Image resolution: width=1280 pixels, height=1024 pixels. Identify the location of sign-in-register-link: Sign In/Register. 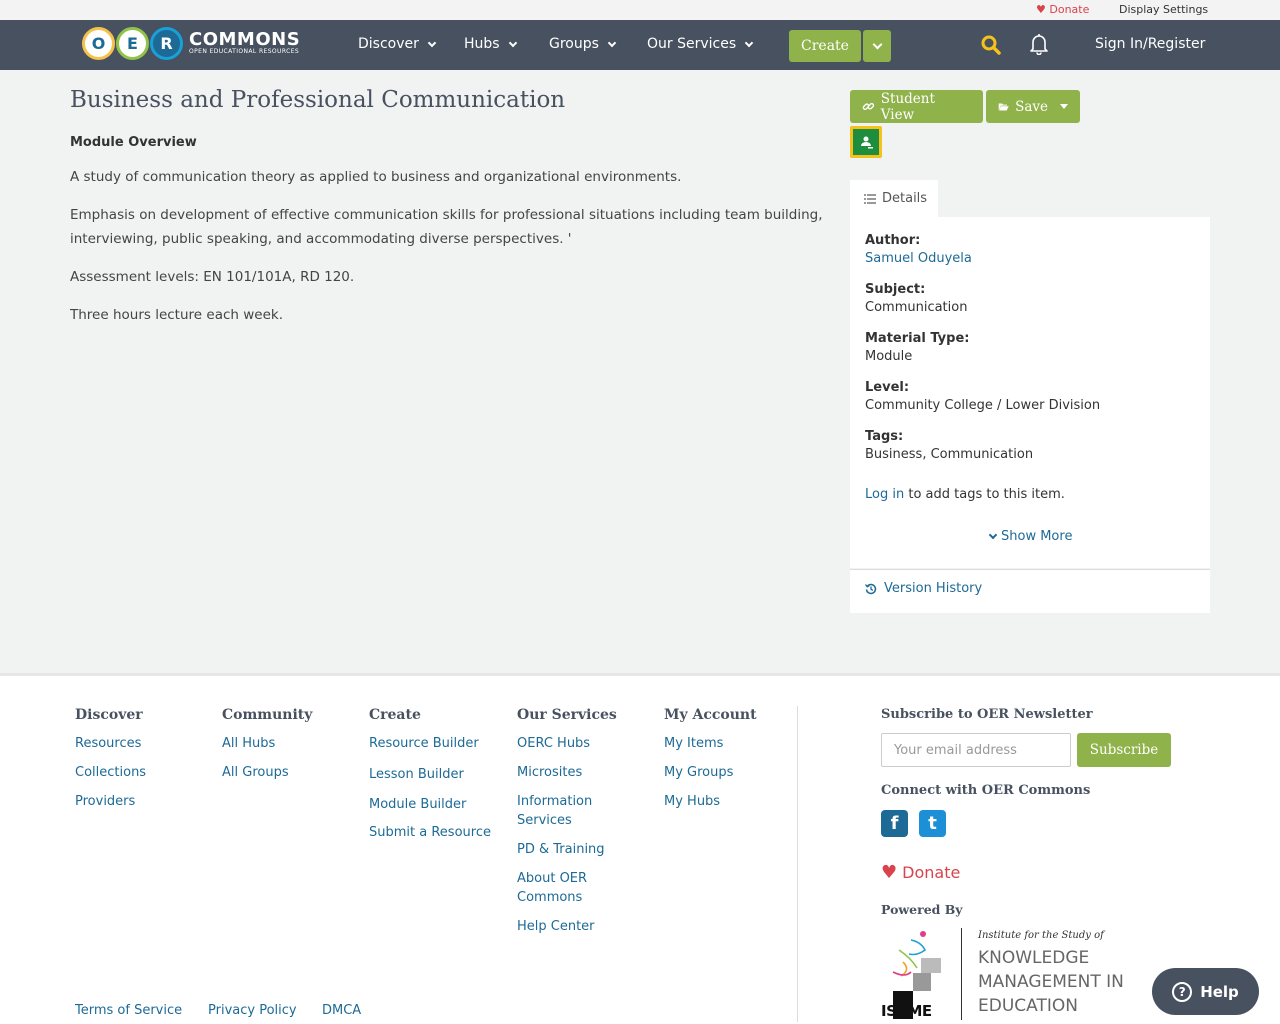
(1150, 44).